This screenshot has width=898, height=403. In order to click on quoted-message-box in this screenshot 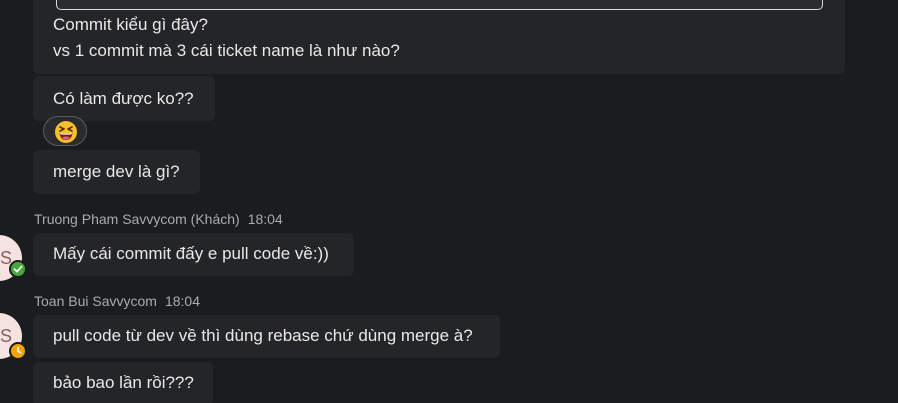, I will do `click(439, 5)`.